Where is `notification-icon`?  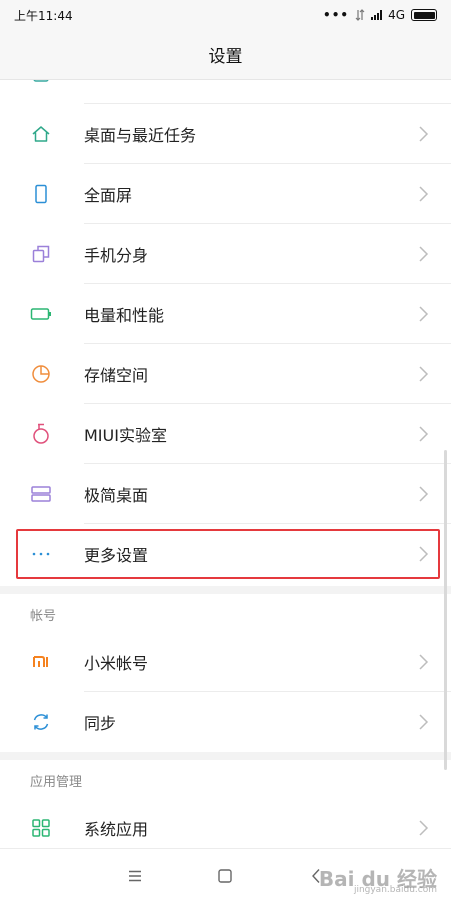
notification-icon is located at coordinates (41, 82).